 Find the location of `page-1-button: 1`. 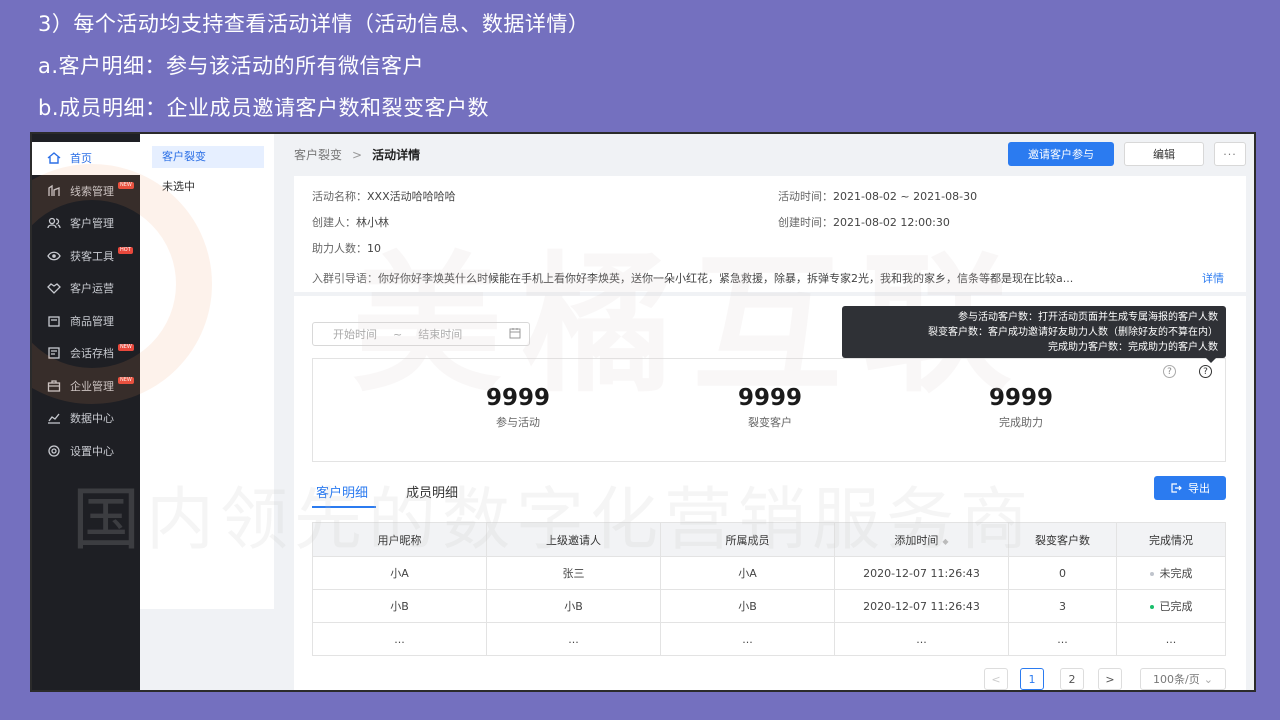

page-1-button: 1 is located at coordinates (1032, 679).